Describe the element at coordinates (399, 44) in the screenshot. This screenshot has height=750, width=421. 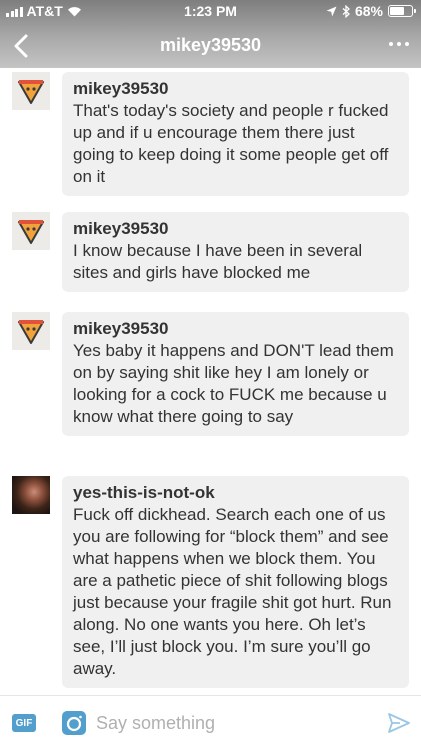
I see `more-options-icon` at that location.